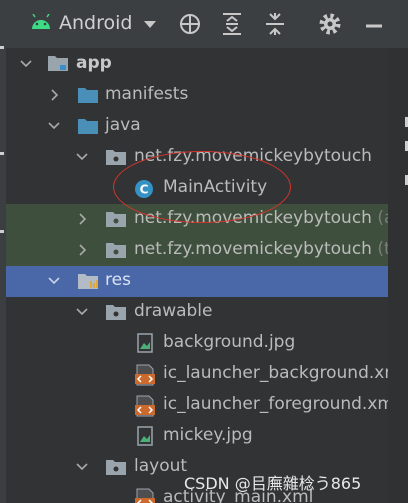 Image resolution: width=408 pixels, height=503 pixels. Describe the element at coordinates (88, 128) in the screenshot. I see `source-folder-icon` at that location.